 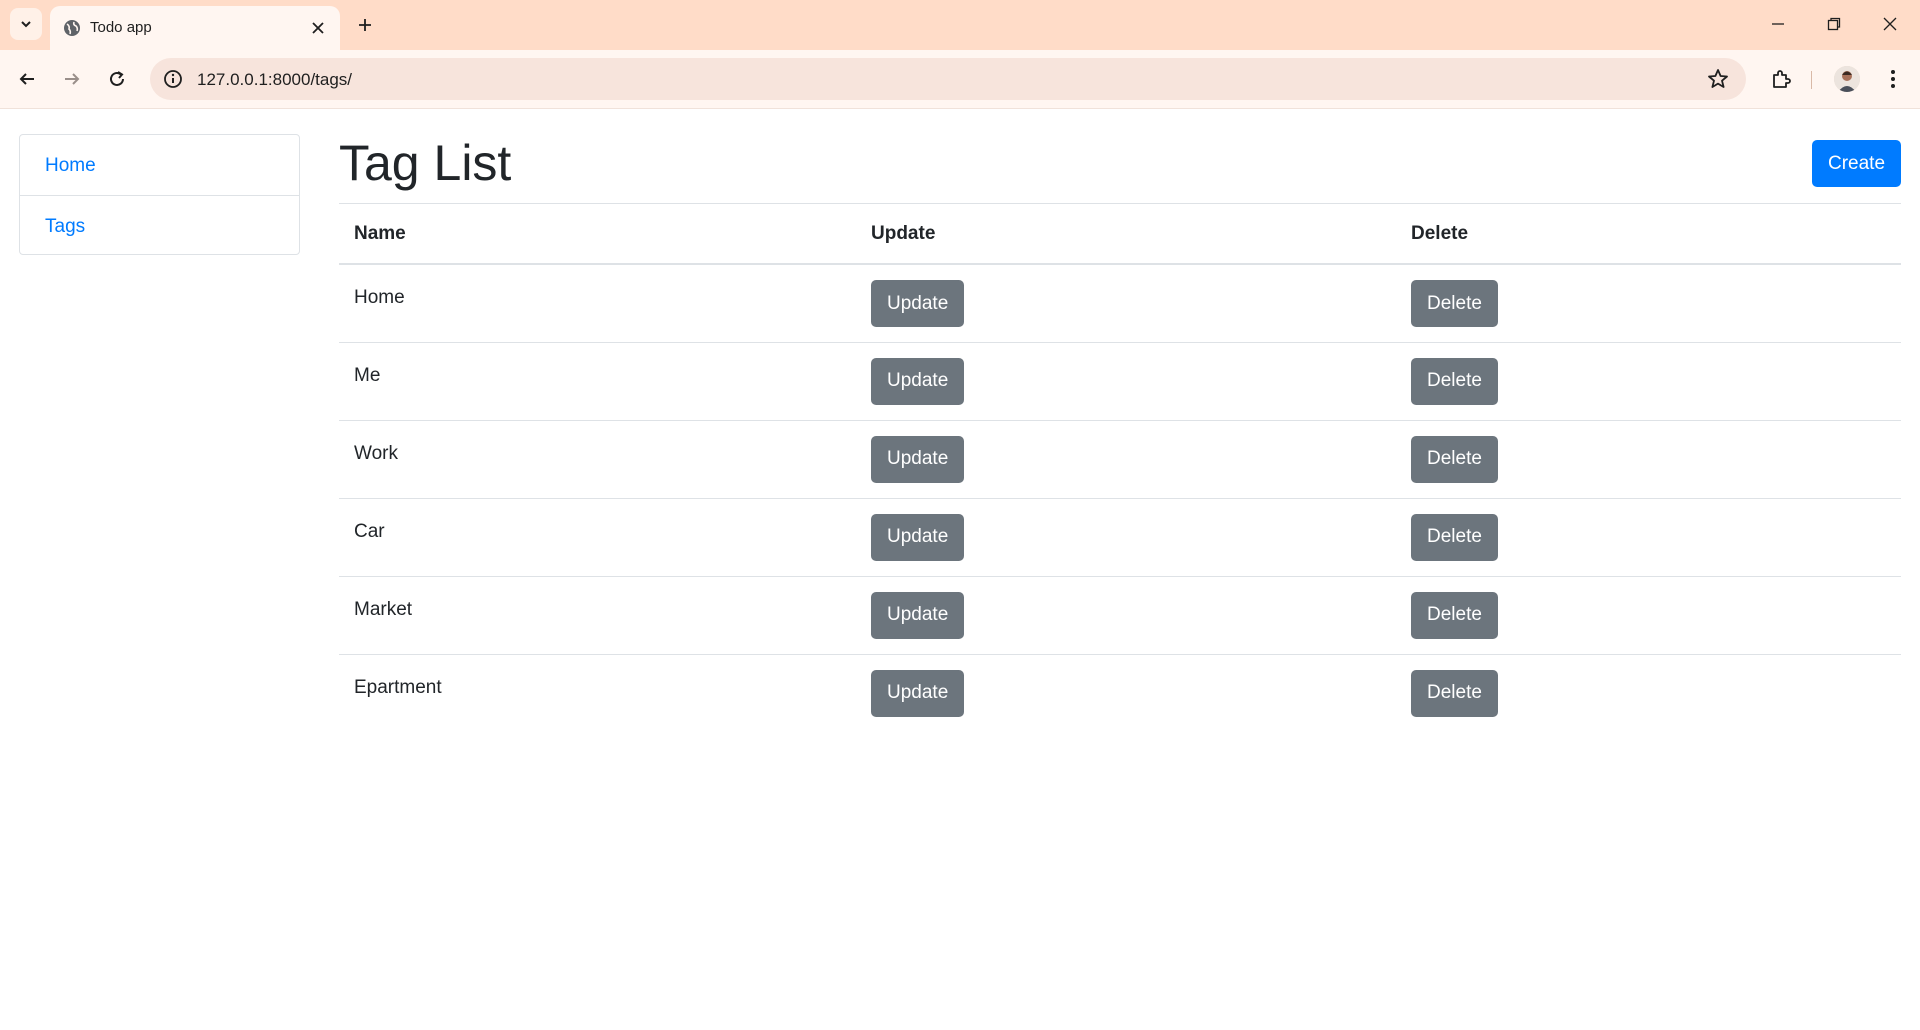 I want to click on tab-title: Todo app, so click(x=121, y=27).